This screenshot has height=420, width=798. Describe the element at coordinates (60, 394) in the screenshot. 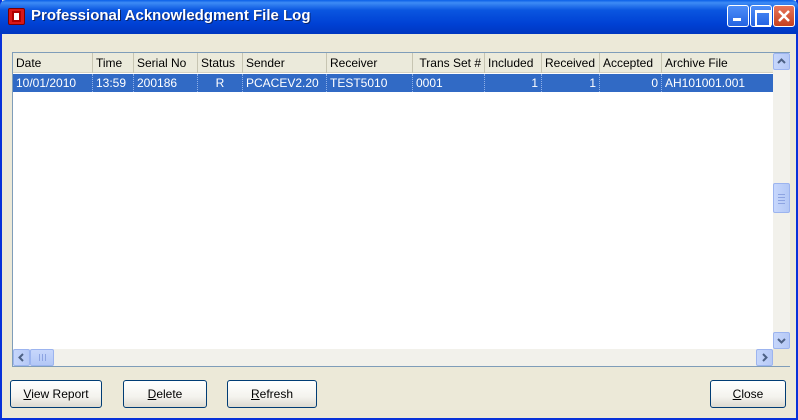

I see `view-report-label: iew Report` at that location.